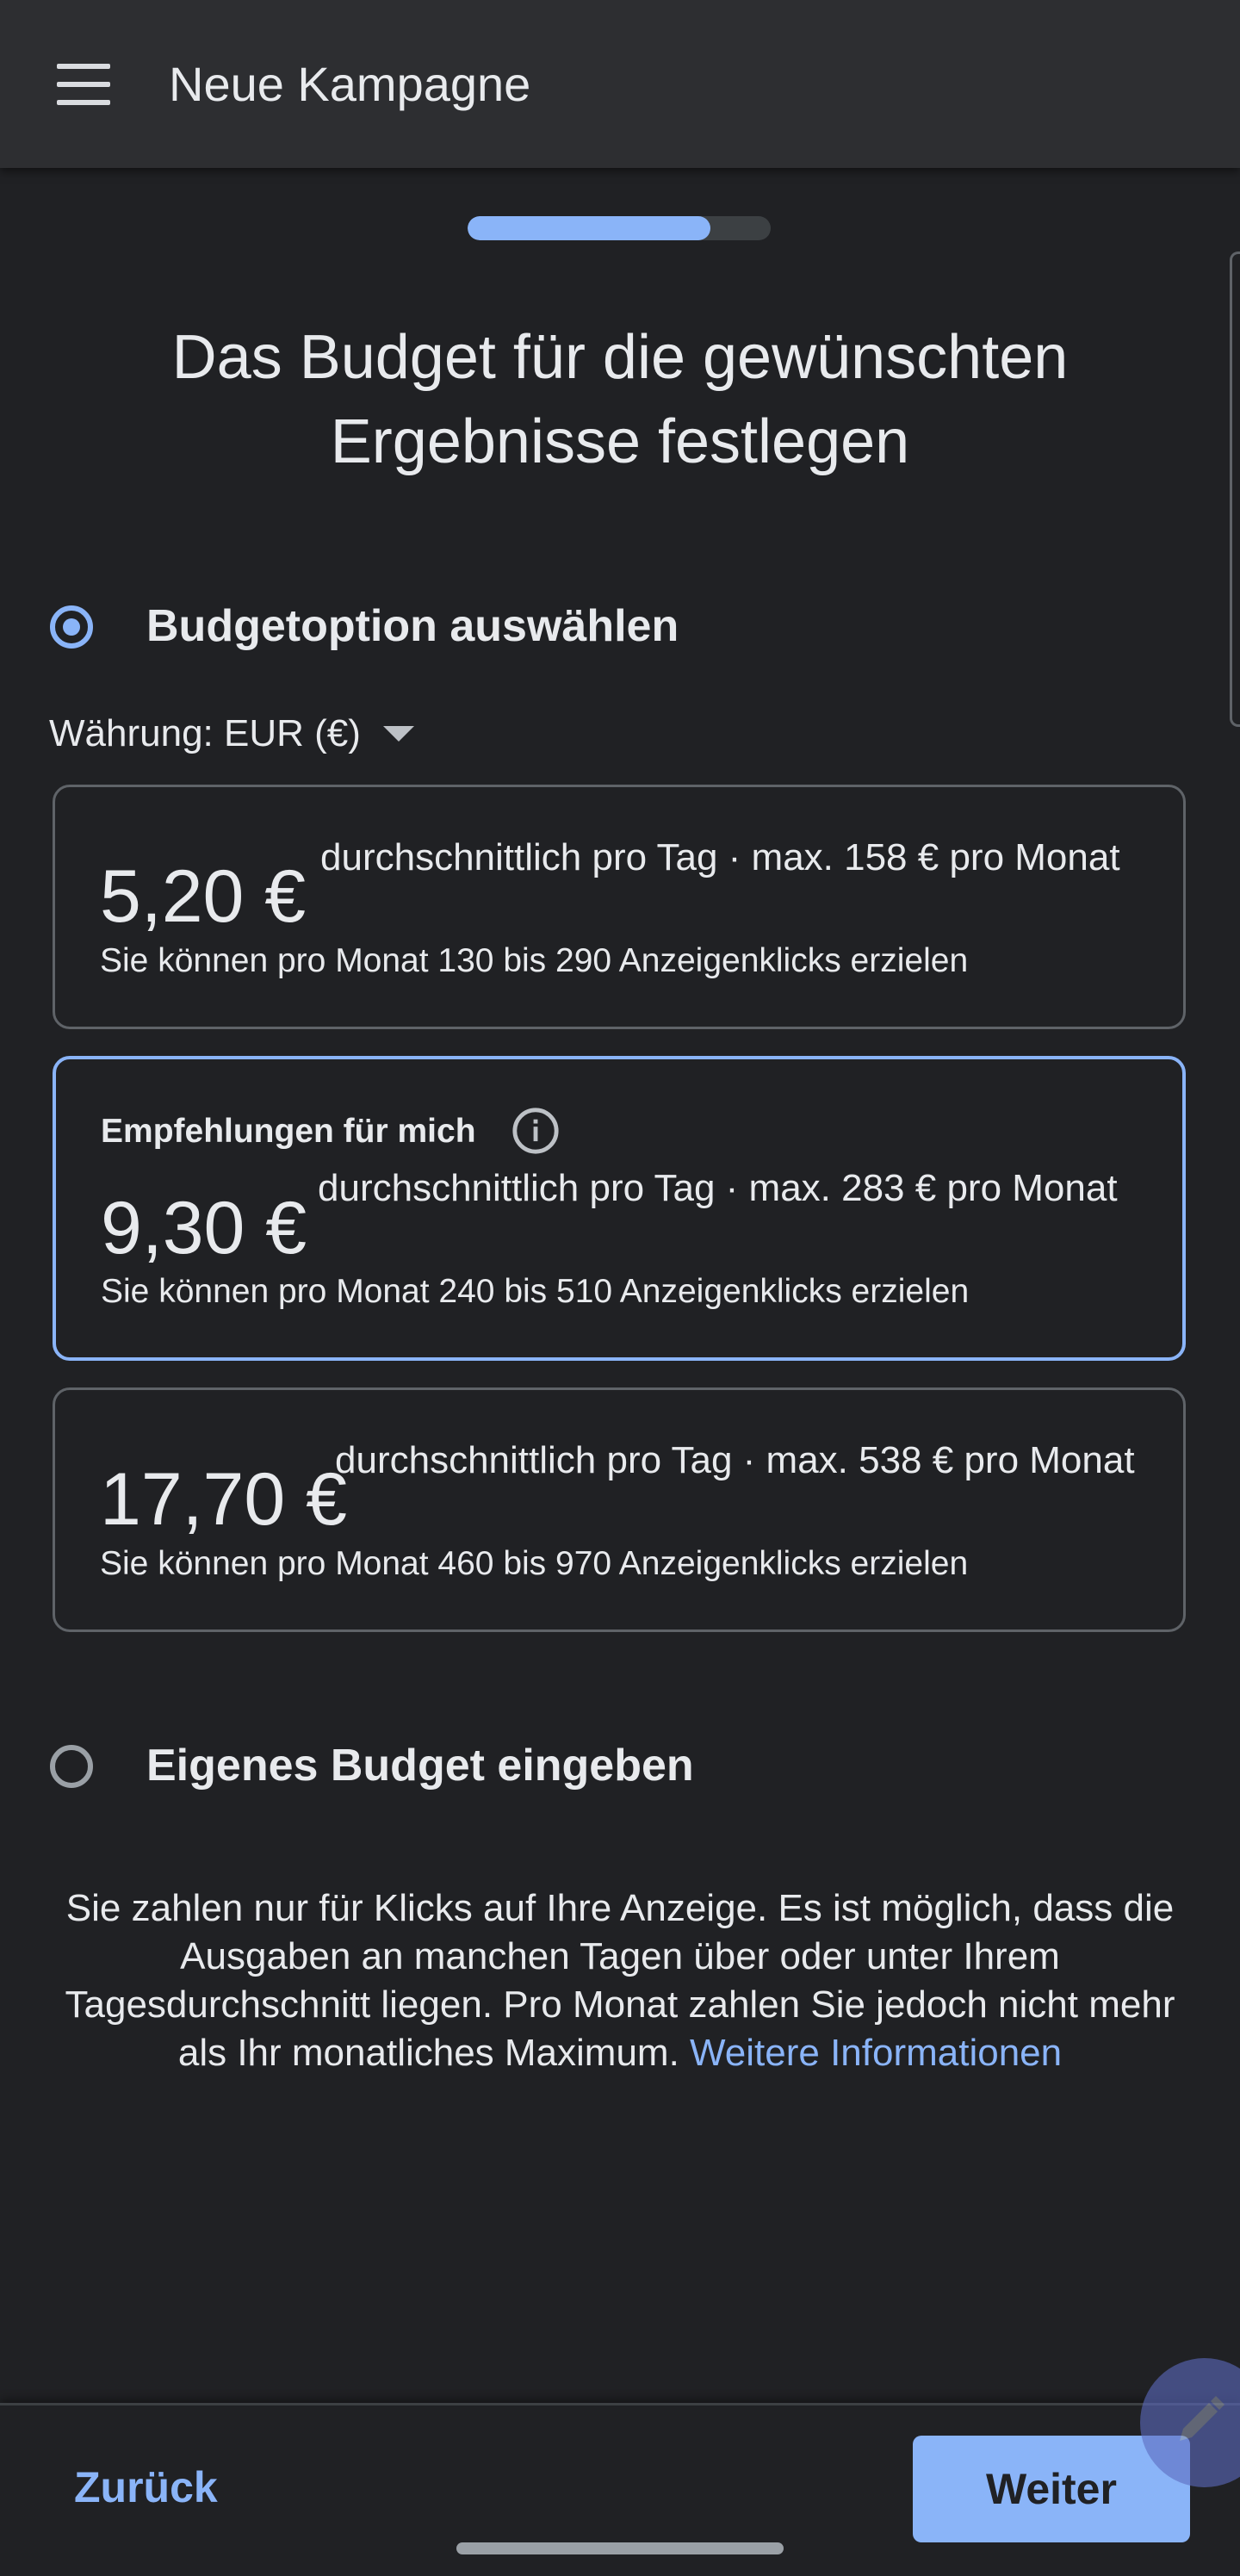 The image size is (1240, 2576). I want to click on custom-budget-radio, so click(71, 1766).